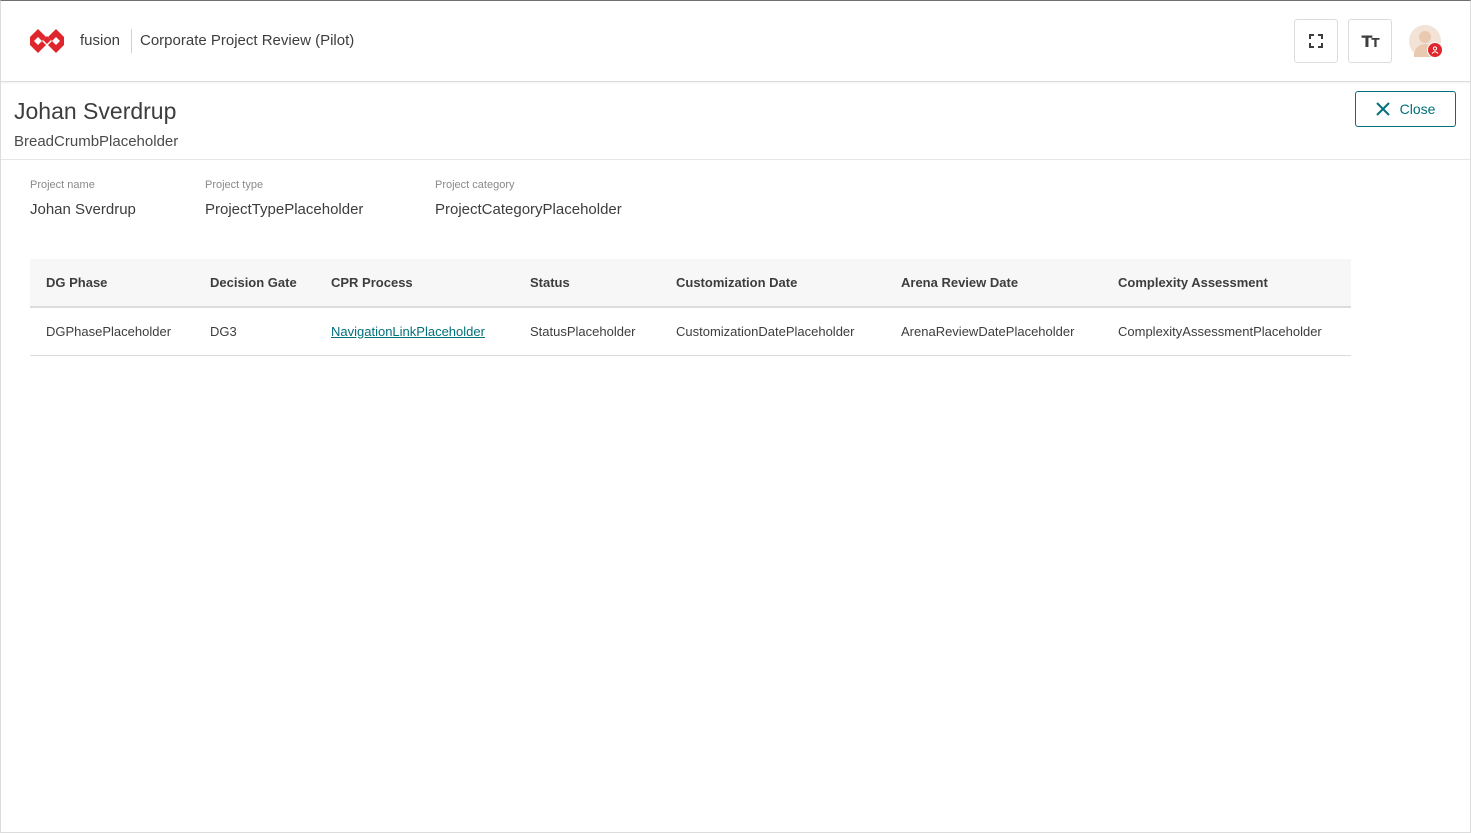 This screenshot has width=1471, height=833. I want to click on field-project-name: Project name Johan Sverdrup, so click(83, 198).